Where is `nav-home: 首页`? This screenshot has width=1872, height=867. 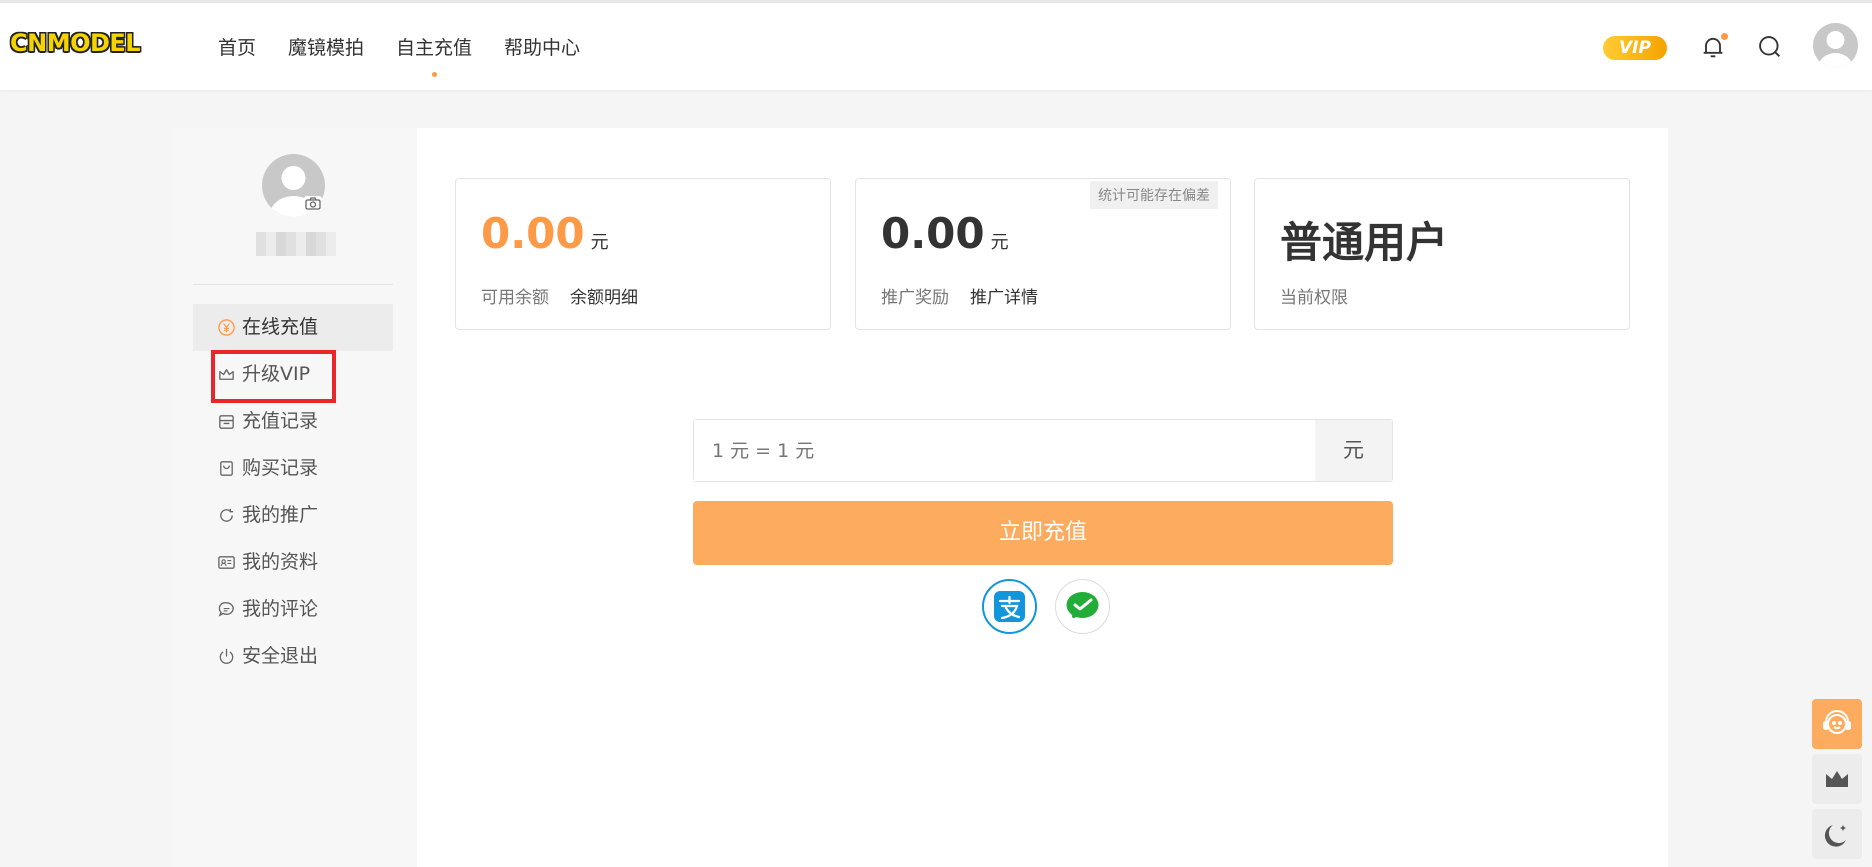
nav-home: 首页 is located at coordinates (237, 48).